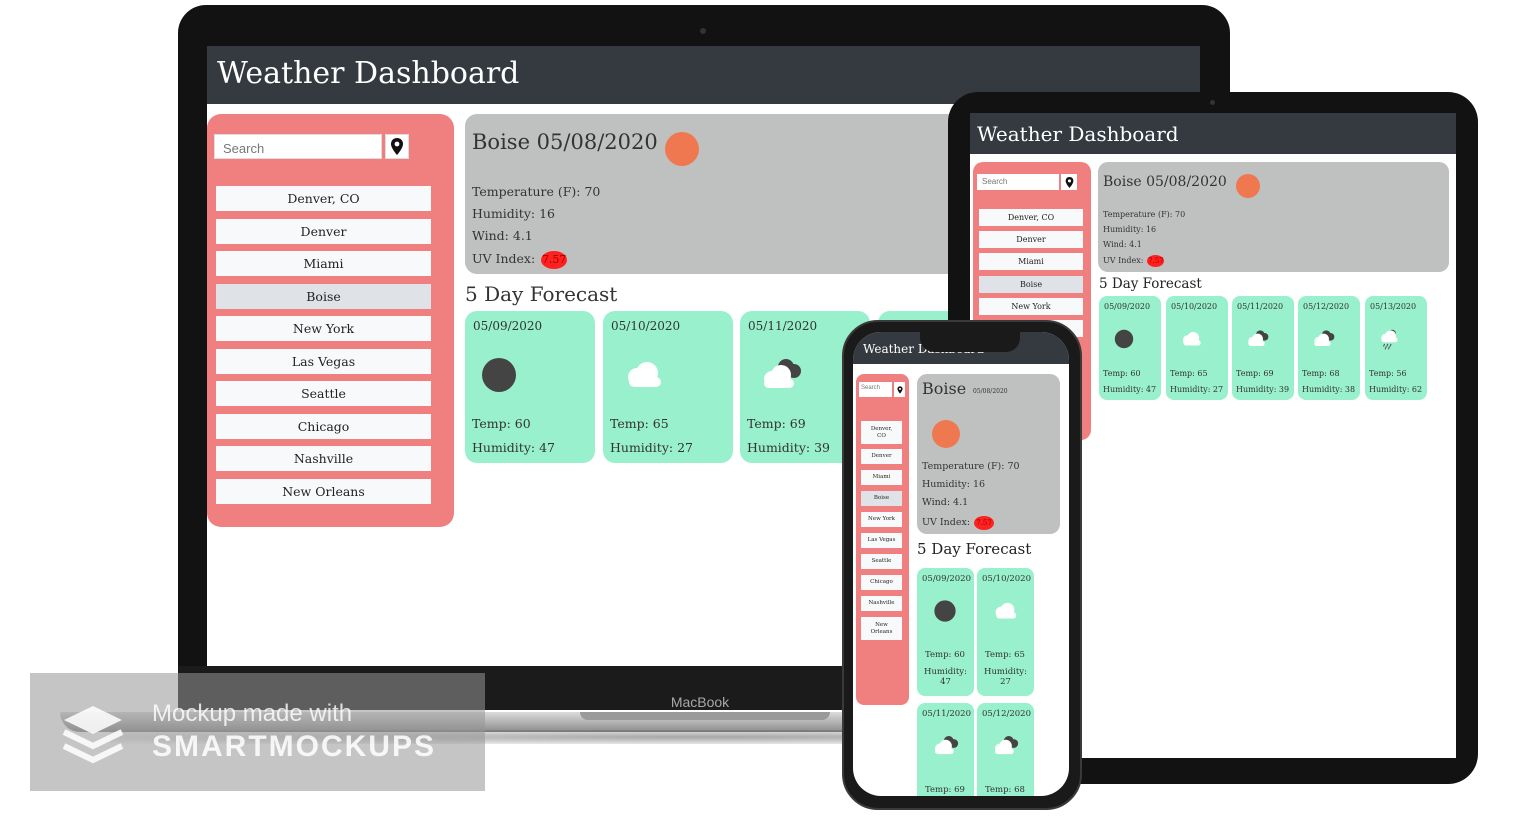 This screenshot has height=822, width=1518. I want to click on forecast-temp: Temp: 56, so click(1388, 373).